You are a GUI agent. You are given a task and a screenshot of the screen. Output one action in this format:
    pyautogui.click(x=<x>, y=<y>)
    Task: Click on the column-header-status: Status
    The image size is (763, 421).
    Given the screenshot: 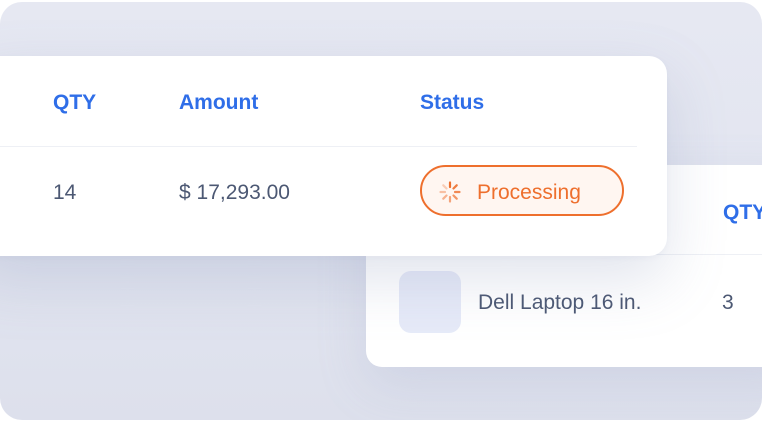 What is the action you would take?
    pyautogui.click(x=452, y=103)
    